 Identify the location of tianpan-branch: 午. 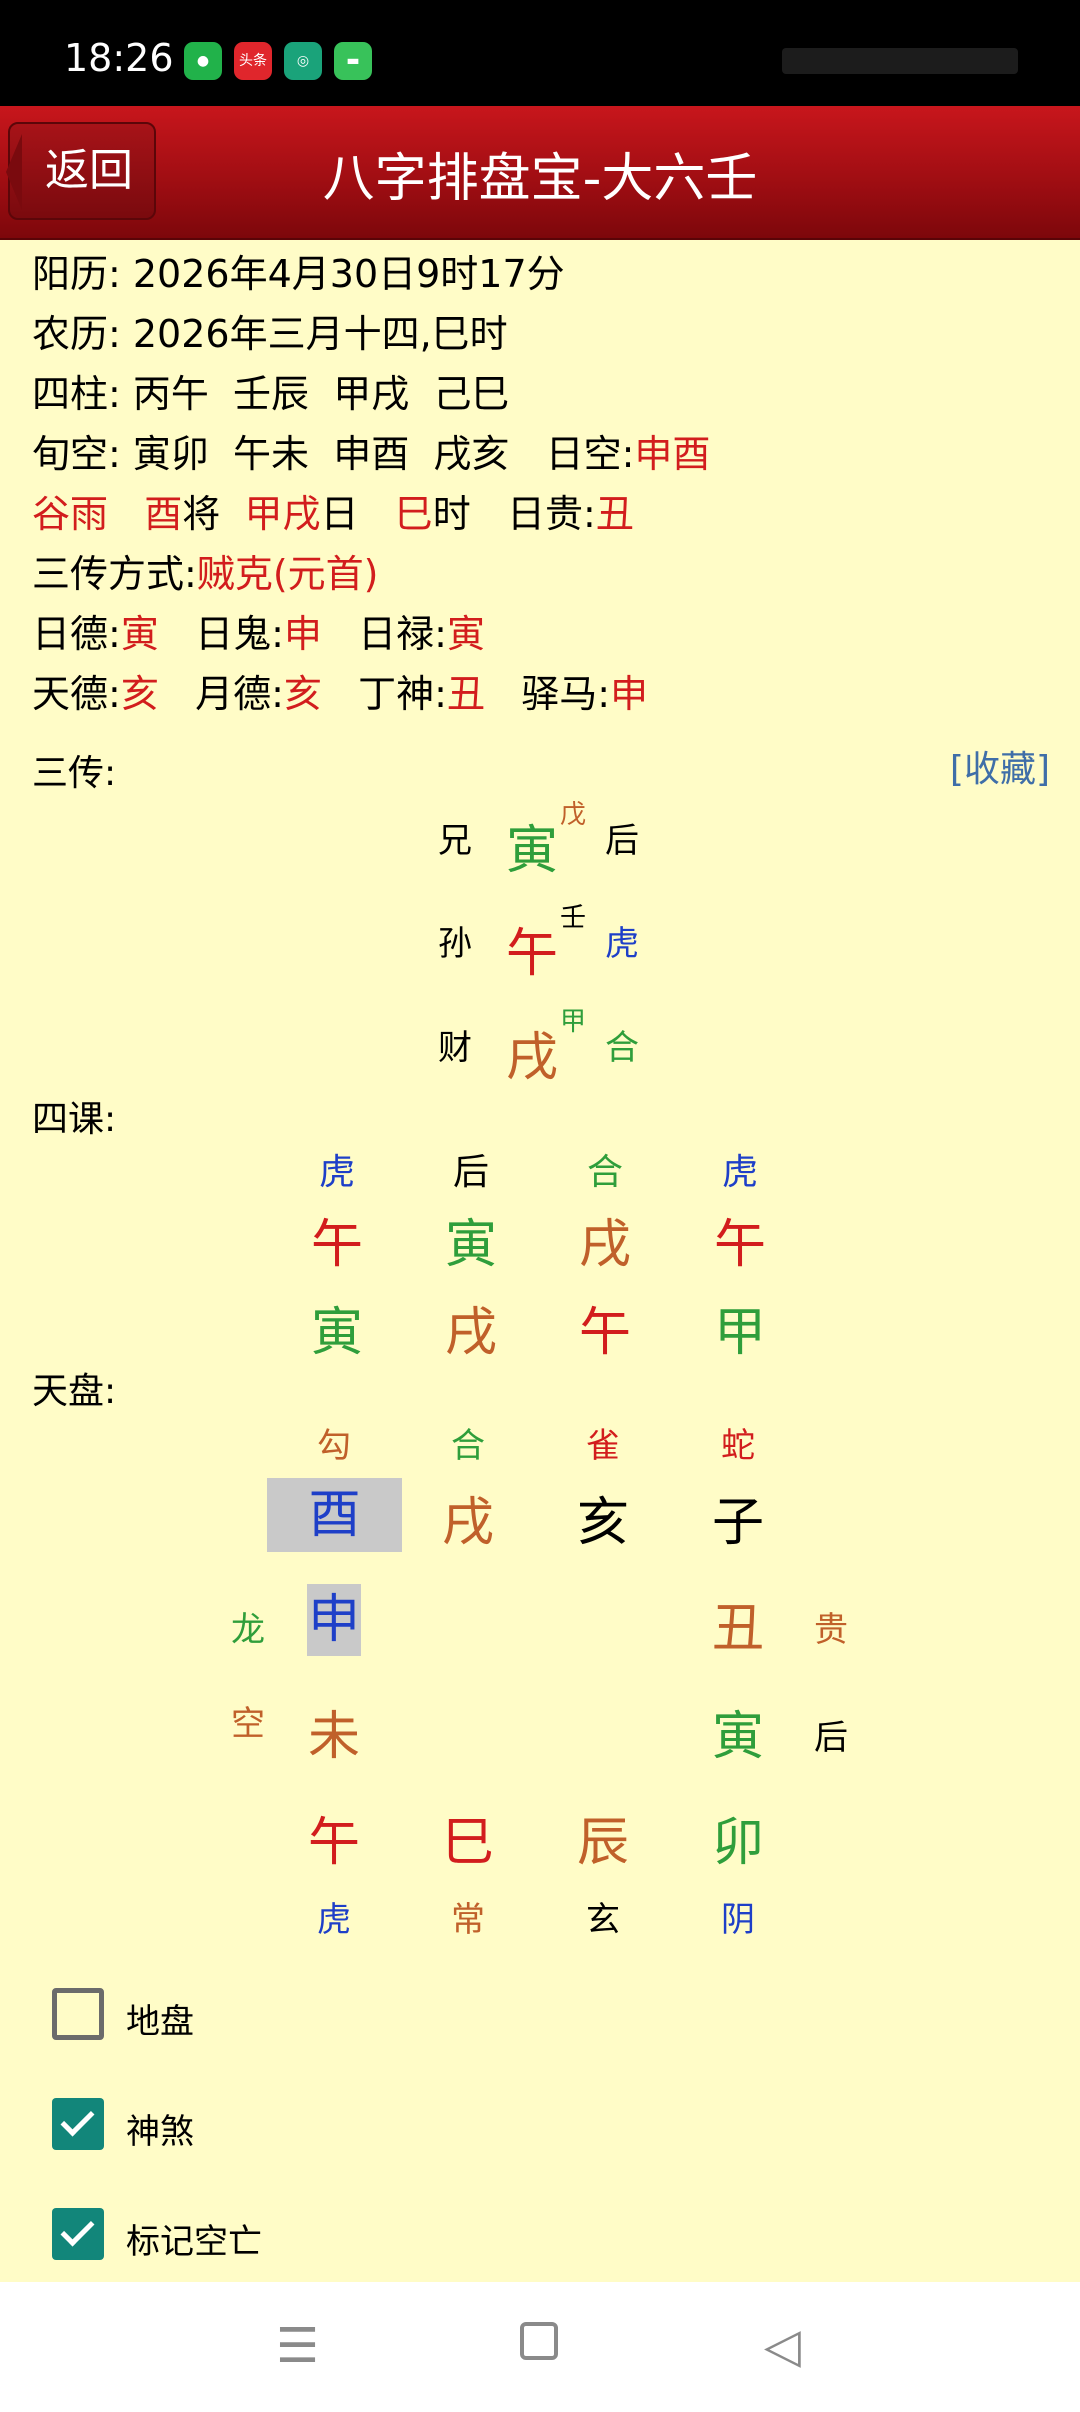
(333, 1843).